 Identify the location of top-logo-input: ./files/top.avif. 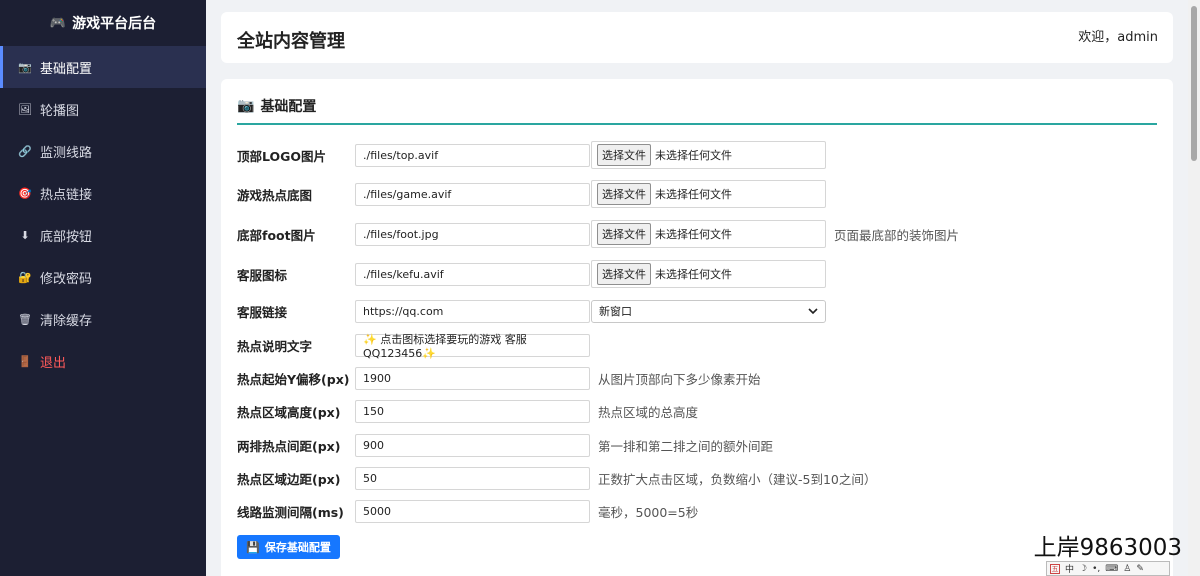
(472, 155).